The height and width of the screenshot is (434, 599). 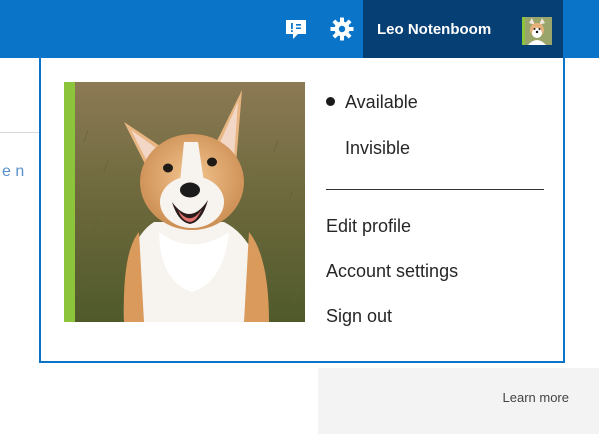 What do you see at coordinates (537, 31) in the screenshot?
I see `avatar-icon` at bounding box center [537, 31].